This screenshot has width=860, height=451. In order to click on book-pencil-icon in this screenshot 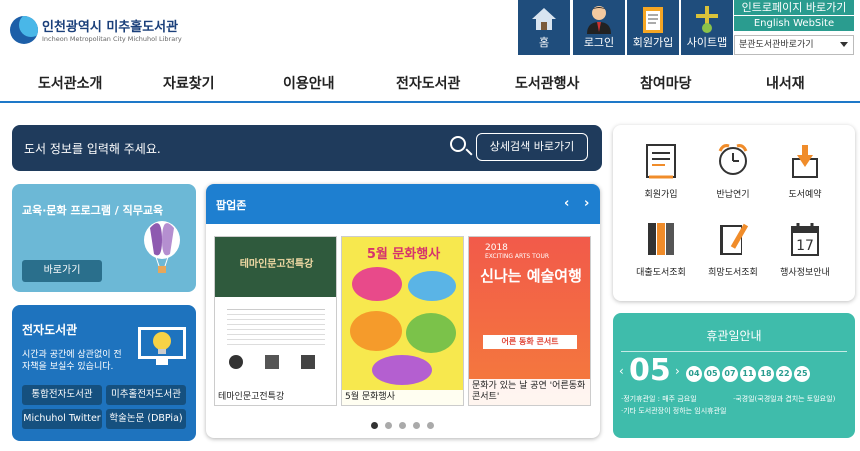, I will do `click(734, 239)`.